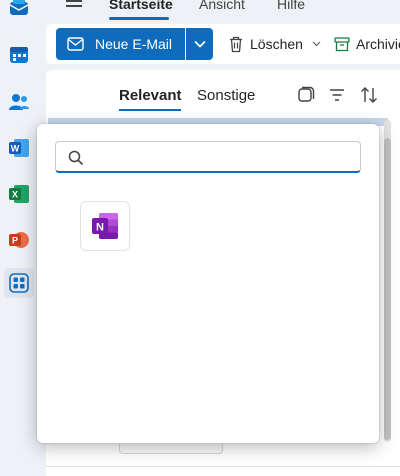 This screenshot has width=400, height=476. I want to click on onenote-letter: N, so click(100, 228).